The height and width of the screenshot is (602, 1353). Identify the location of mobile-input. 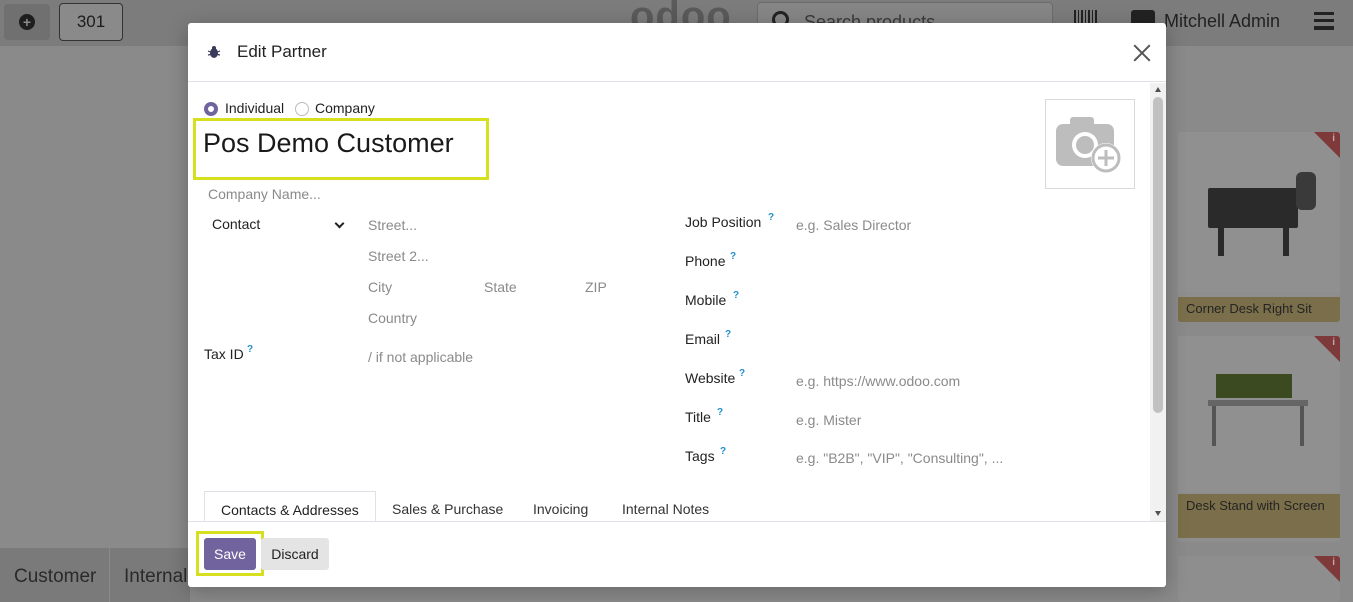
(946, 304).